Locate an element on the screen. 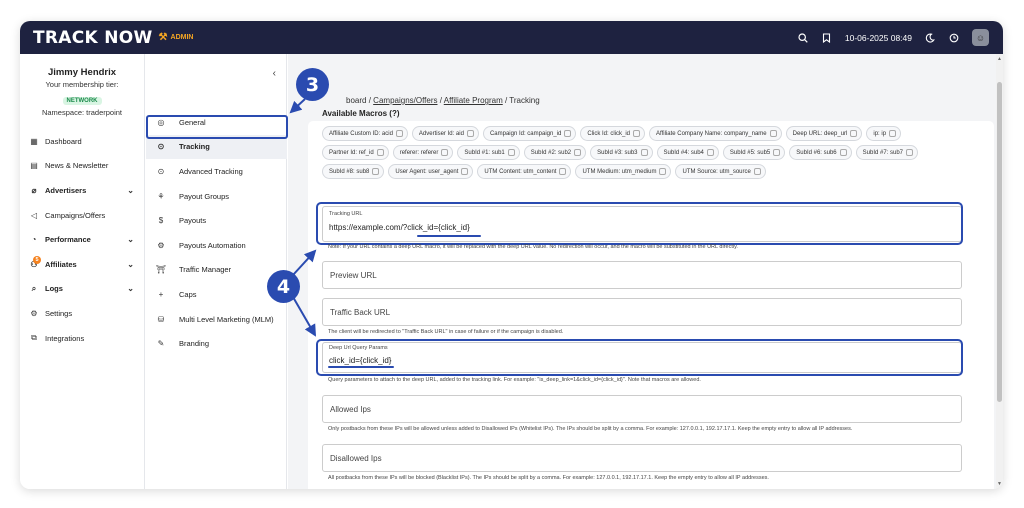  macro-chip: Affiliate Company Name: company_name is located at coordinates (715, 133).